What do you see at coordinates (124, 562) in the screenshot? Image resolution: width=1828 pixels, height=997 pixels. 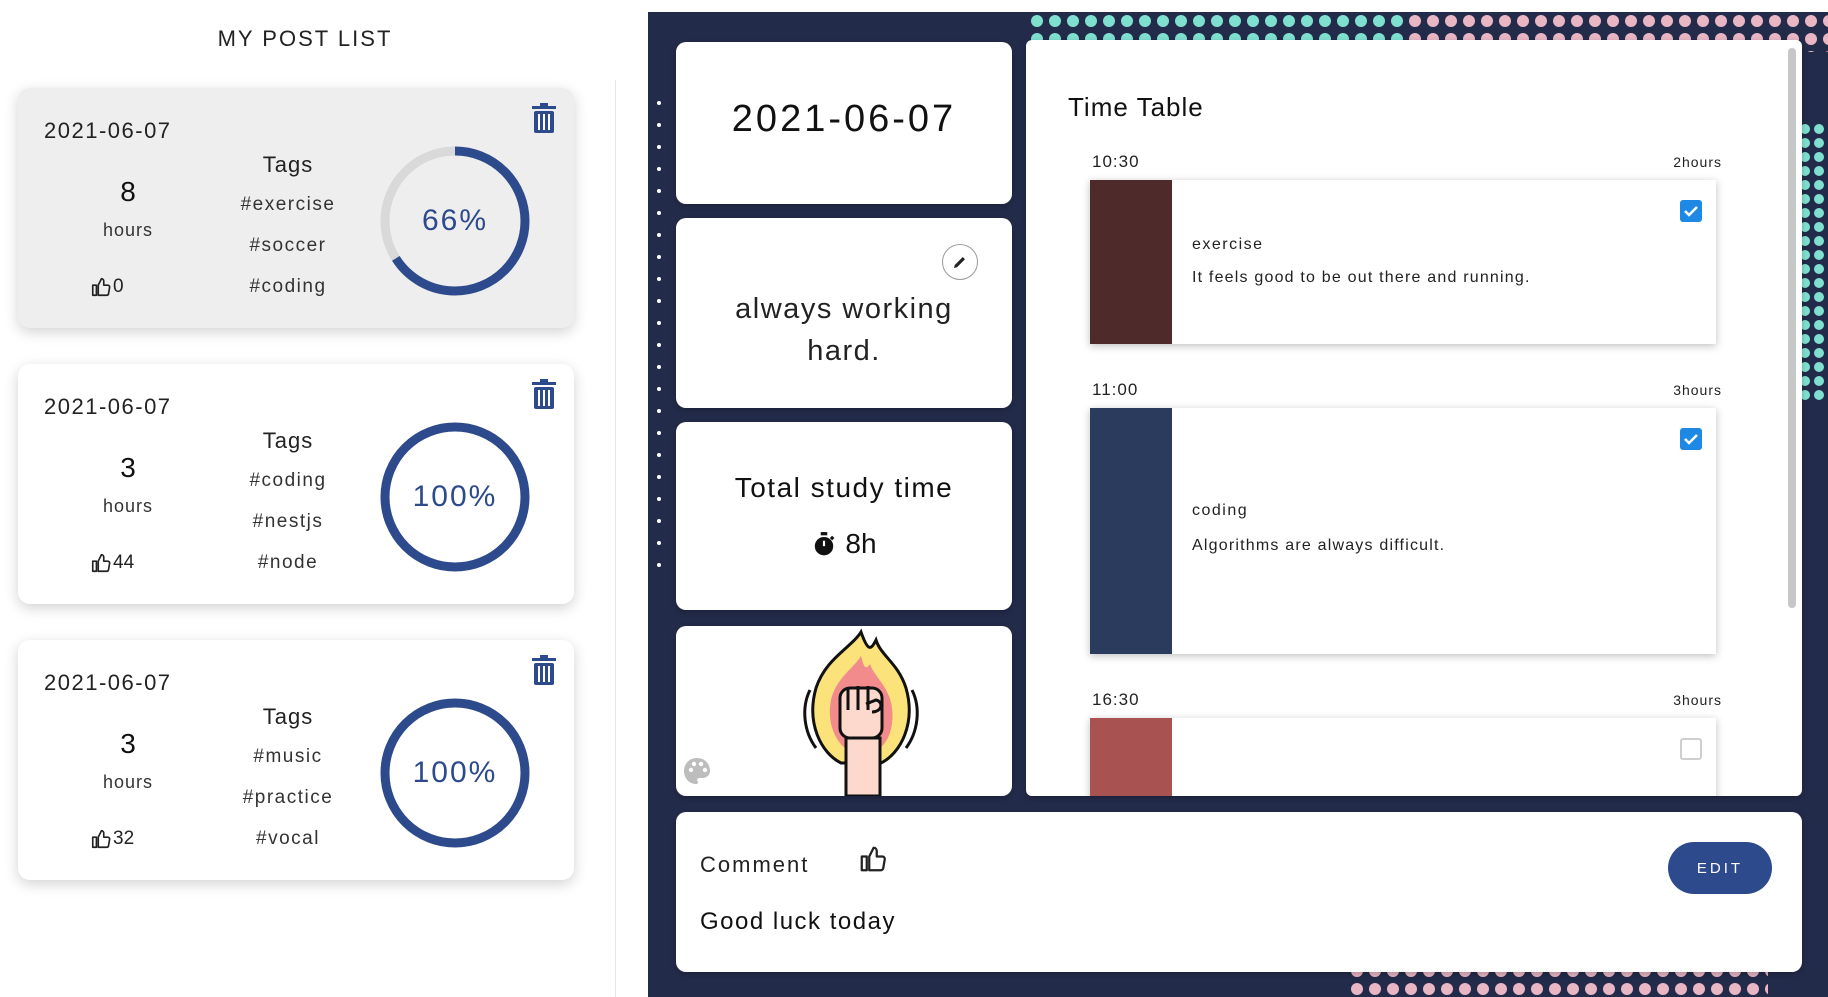 I see `post-likes-count: 44` at bounding box center [124, 562].